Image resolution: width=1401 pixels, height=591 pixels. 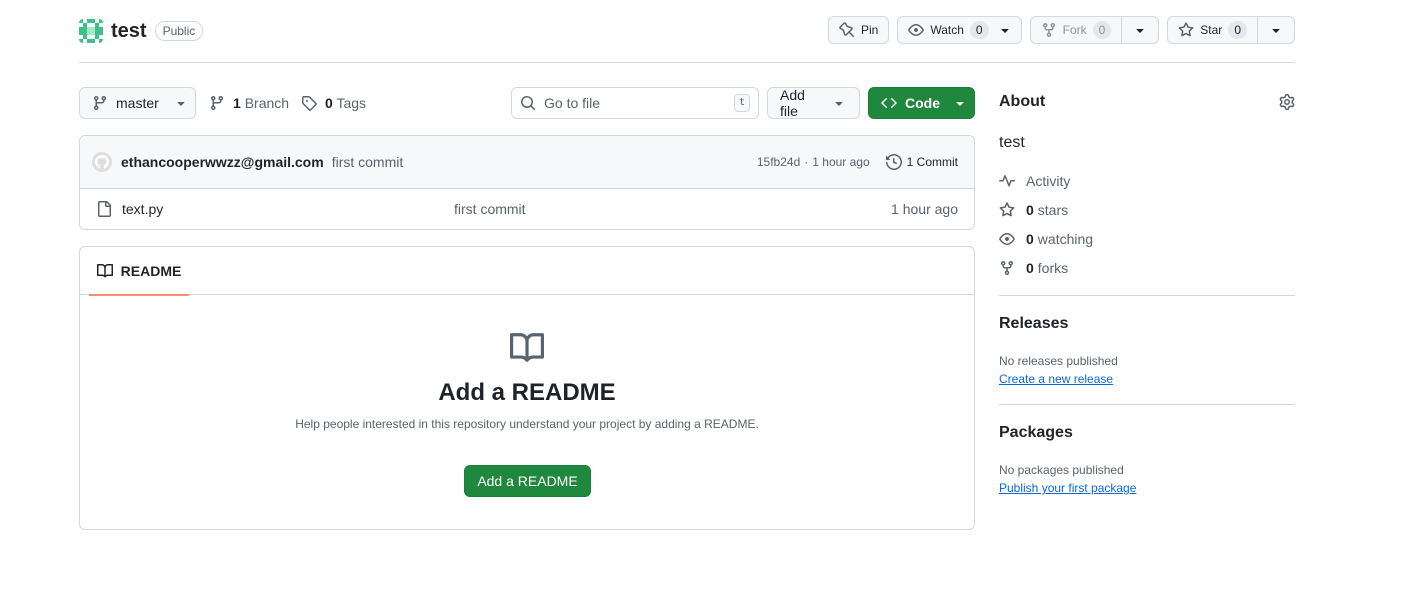 I want to click on star-label: Star, so click(x=1211, y=30).